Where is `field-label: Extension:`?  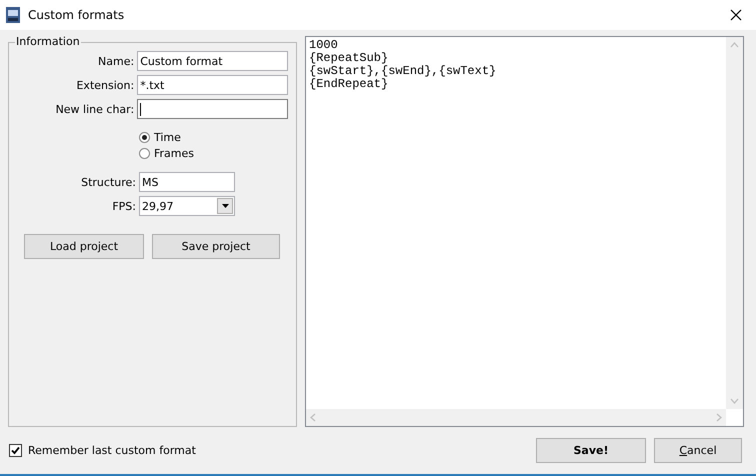
field-label: Extension: is located at coordinates (105, 85).